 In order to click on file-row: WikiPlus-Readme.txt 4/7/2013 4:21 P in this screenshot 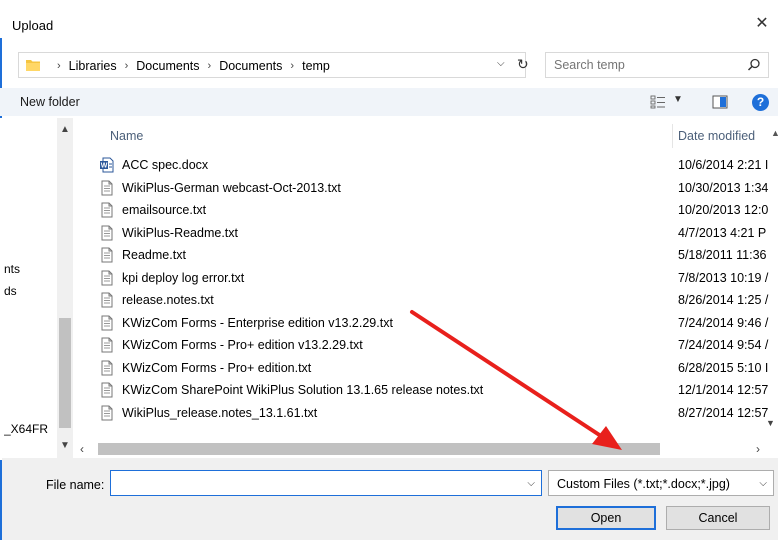, I will do `click(426, 233)`.